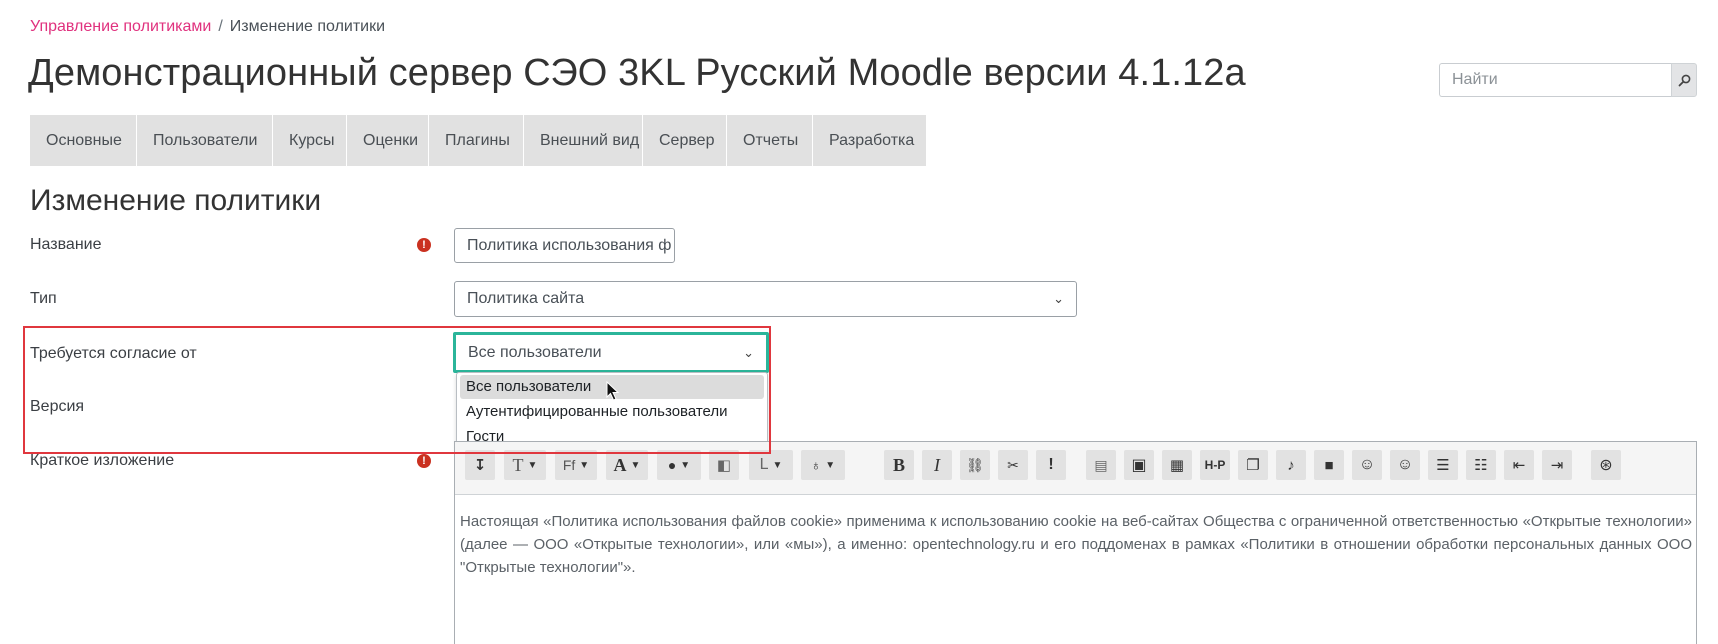 This screenshot has width=1718, height=644. I want to click on unlink-button: ✂, so click(1013, 465).